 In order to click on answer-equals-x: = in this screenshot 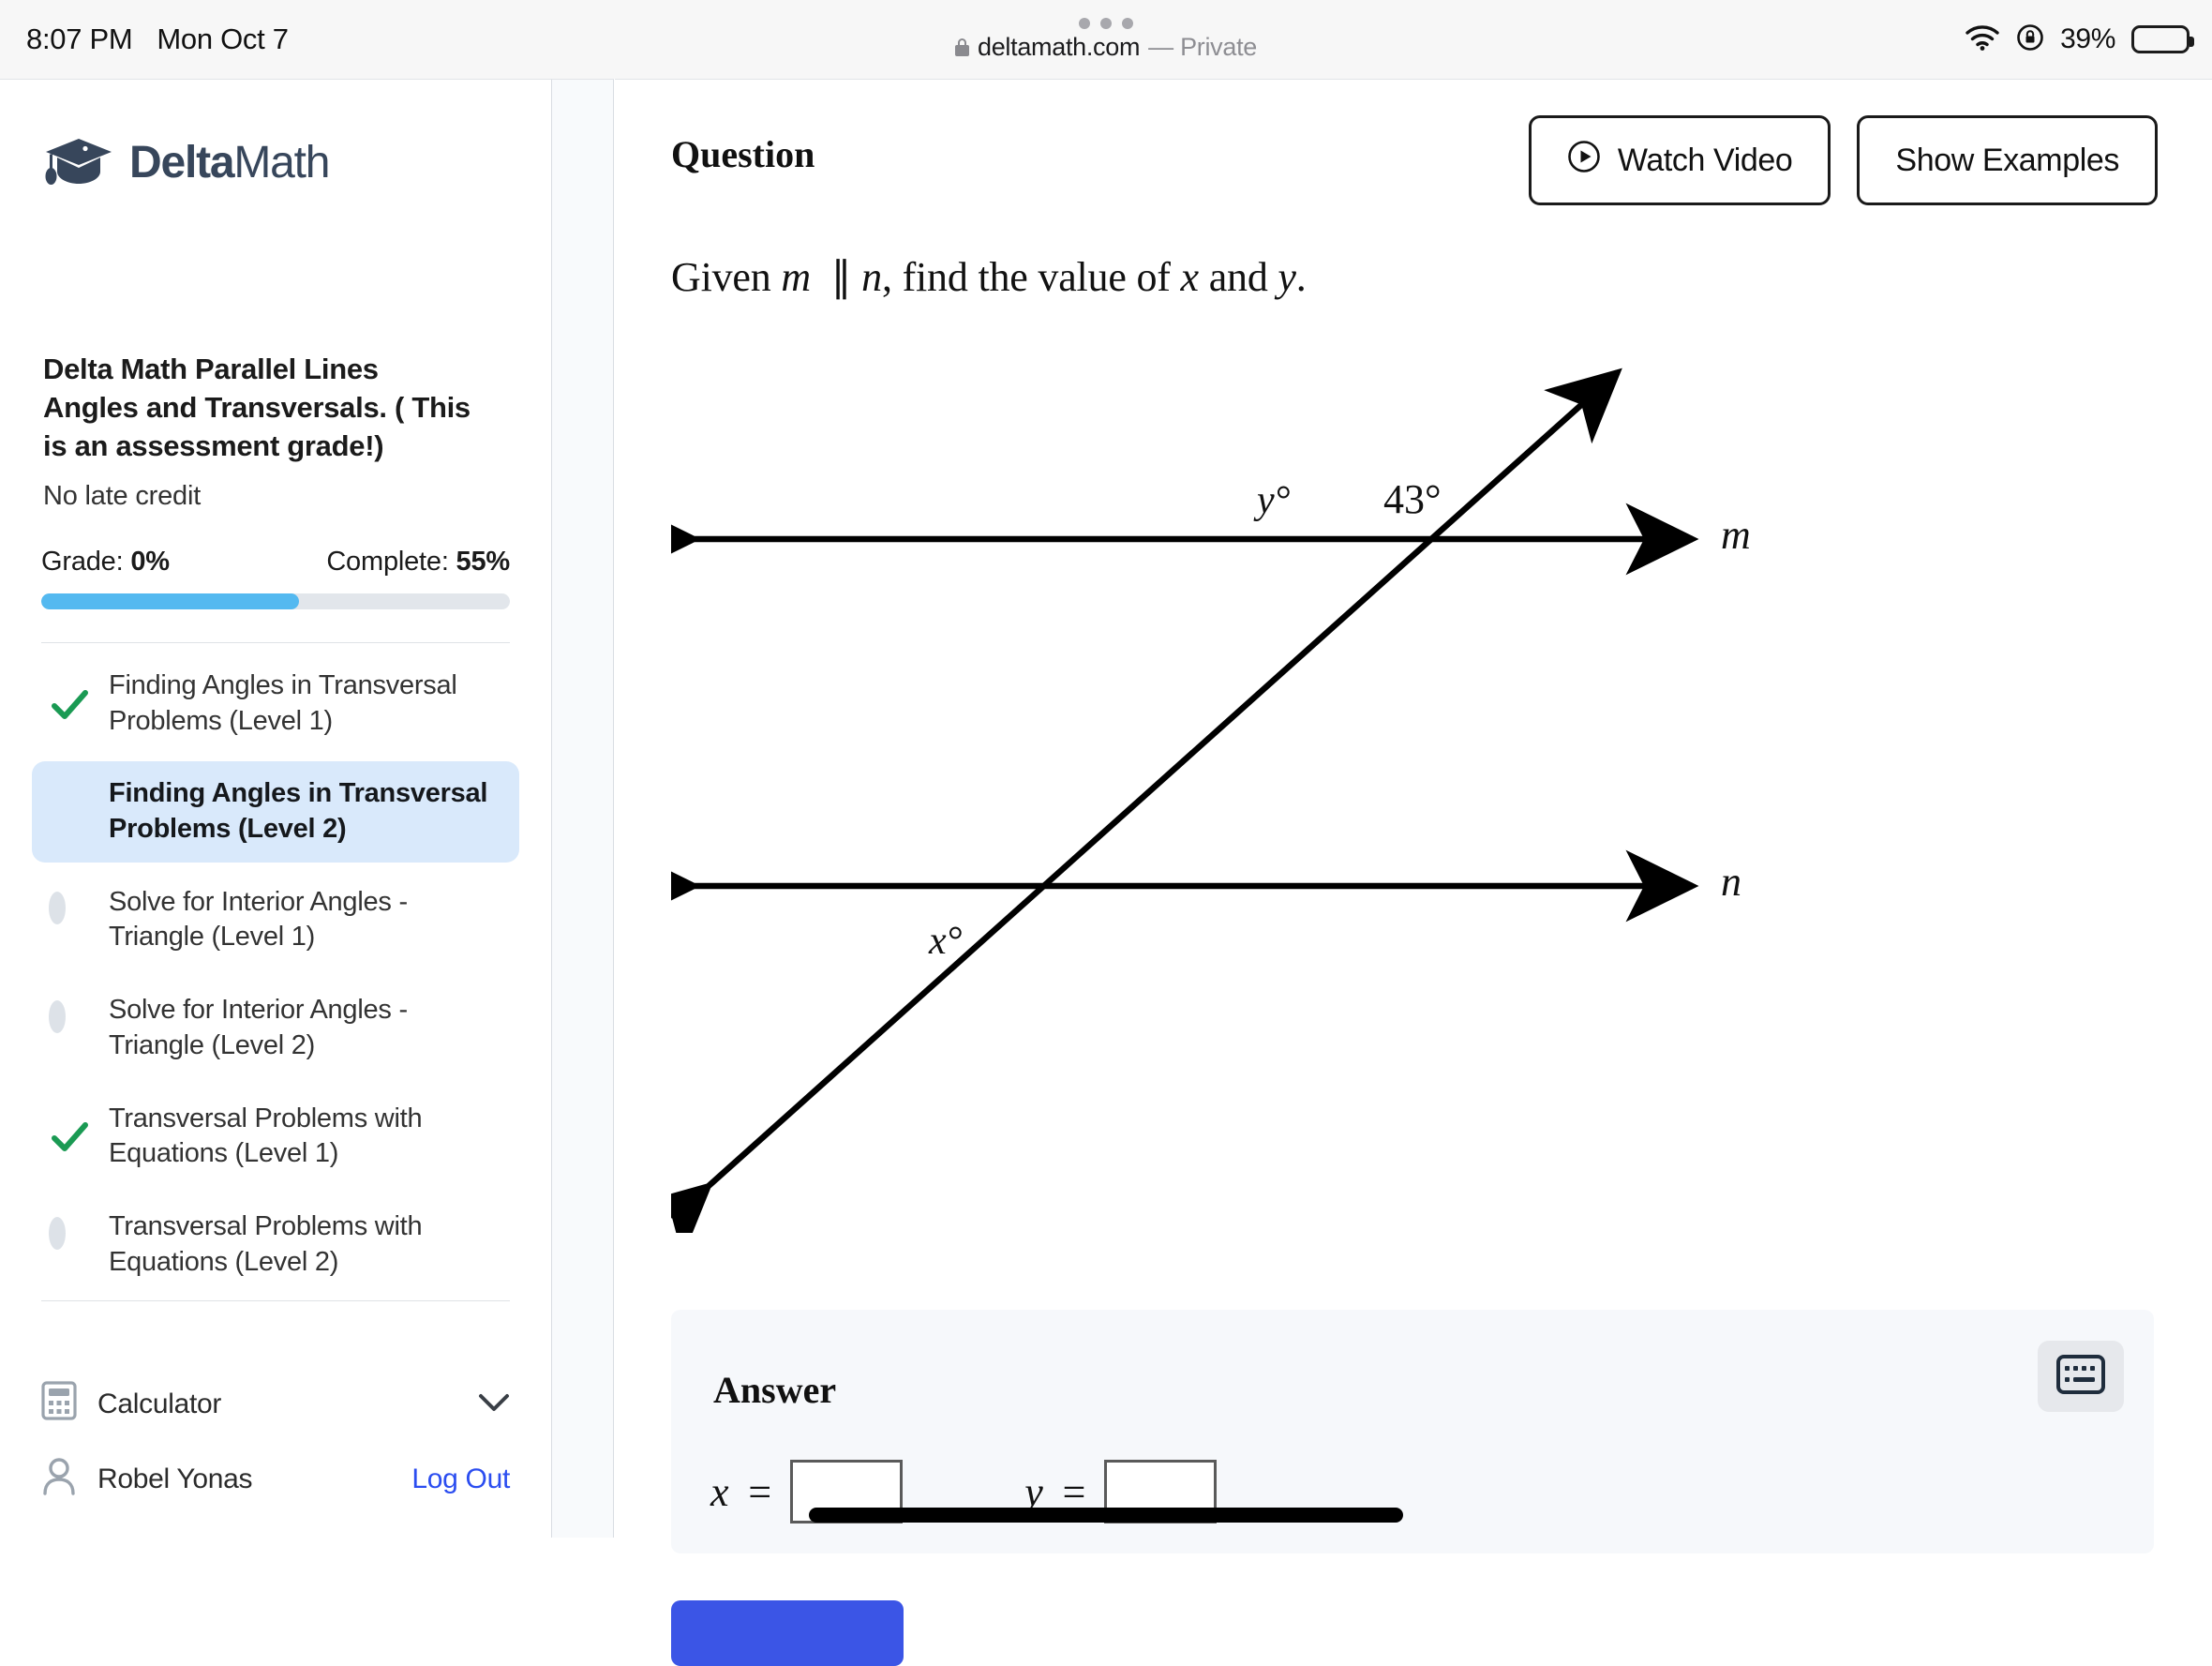, I will do `click(760, 1492)`.